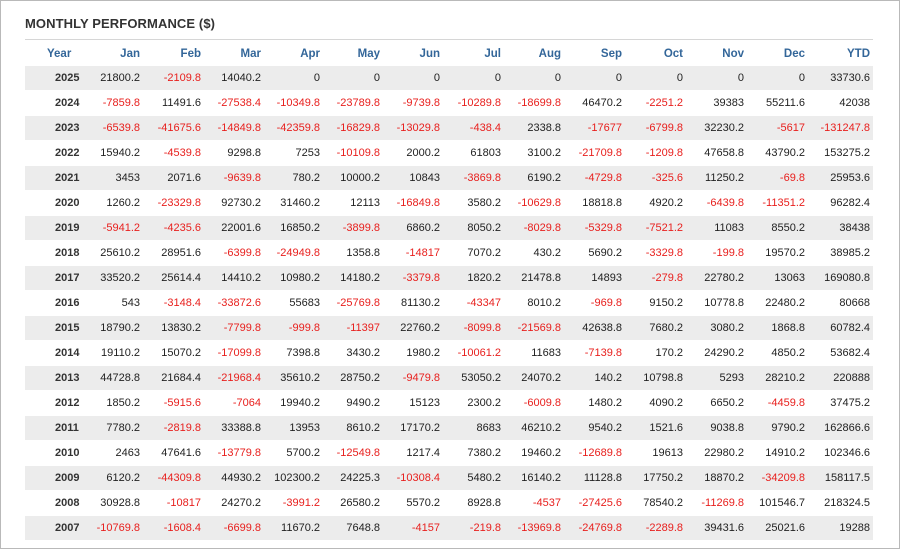  I want to click on month-cell: 30928.8, so click(111, 503).